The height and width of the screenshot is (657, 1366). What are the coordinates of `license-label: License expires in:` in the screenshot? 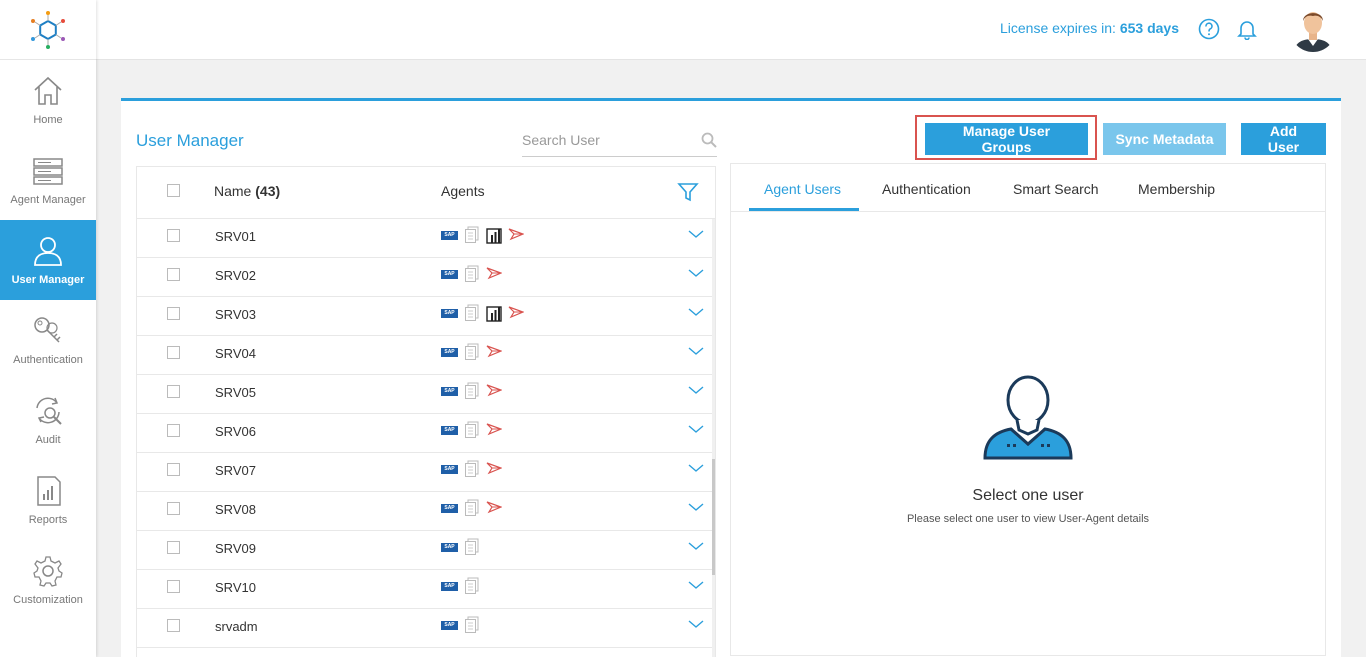 It's located at (1057, 28).